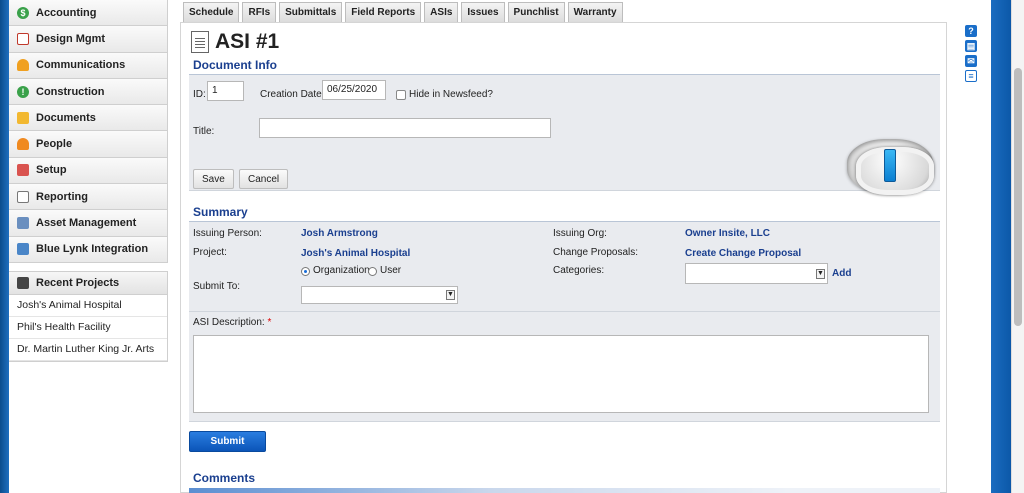  Describe the element at coordinates (596, 252) in the screenshot. I see `change-proposals-label: Change Proposals:` at that location.